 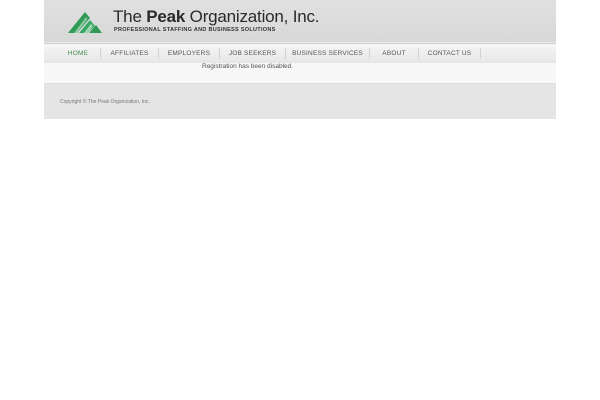 I want to click on nav-item-job-seekers: JOB SEEKERS, so click(x=252, y=53).